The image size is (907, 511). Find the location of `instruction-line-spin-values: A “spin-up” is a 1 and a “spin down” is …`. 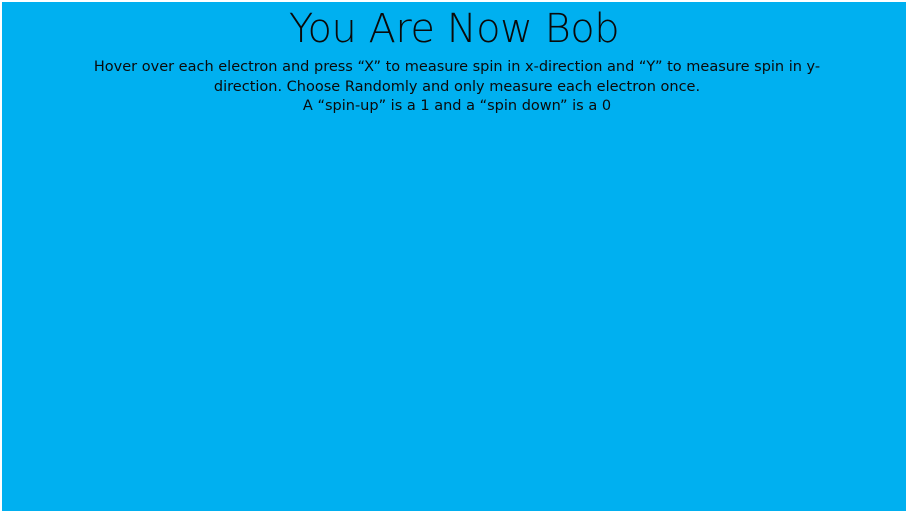

instruction-line-spin-values: A “spin-up” is a 1 and a “spin down” is … is located at coordinates (457, 106).